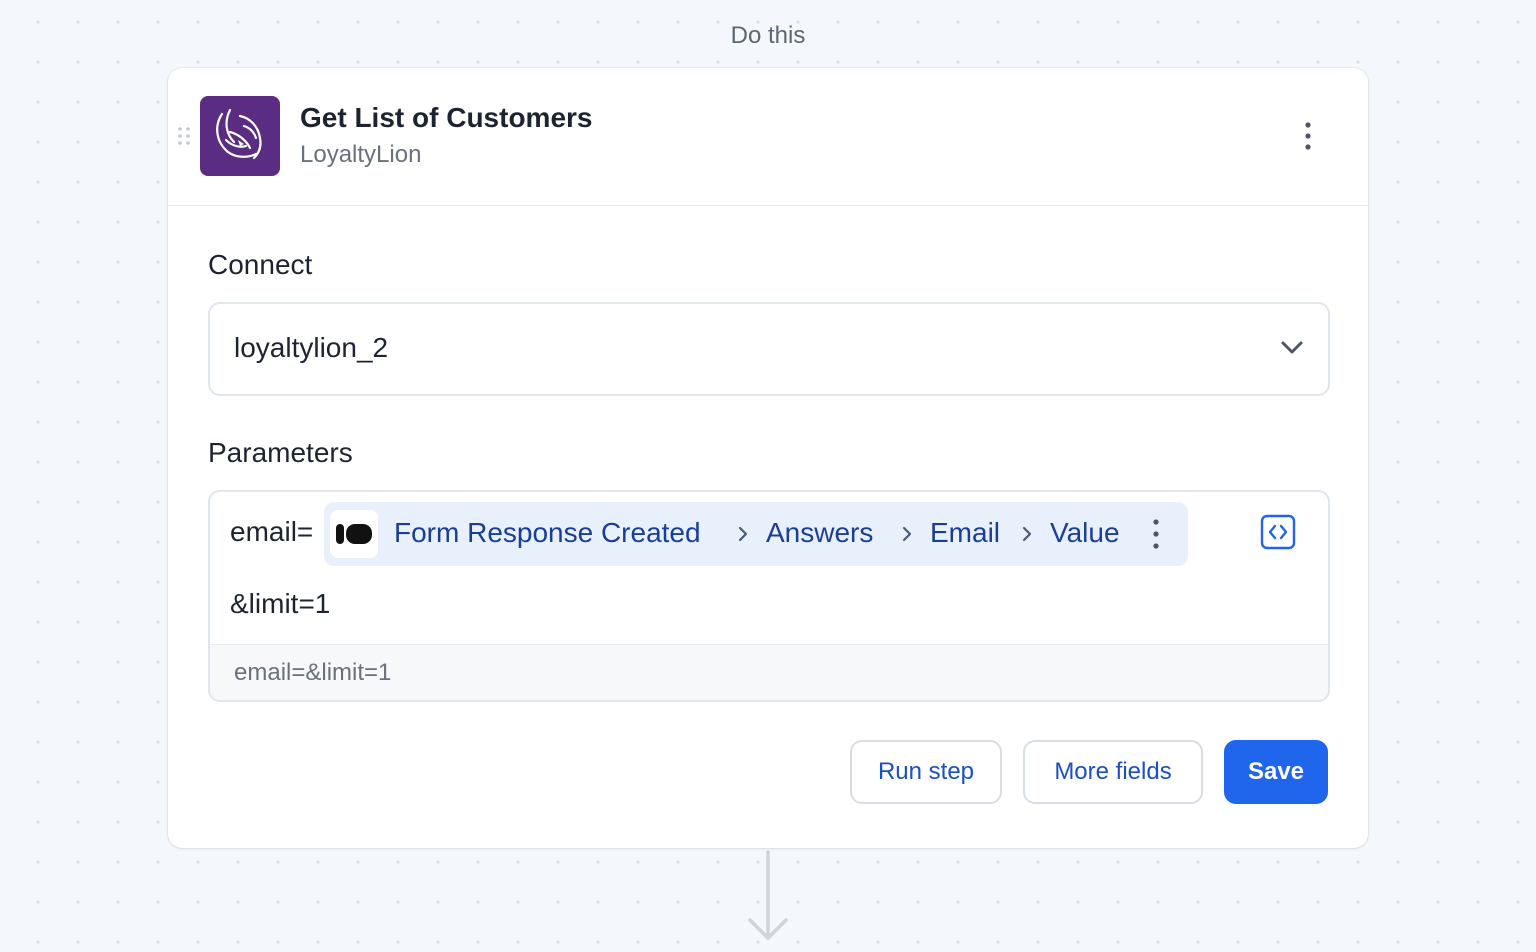 This screenshot has height=952, width=1536. I want to click on selected-connection: loyaltylion_2, so click(311, 347).